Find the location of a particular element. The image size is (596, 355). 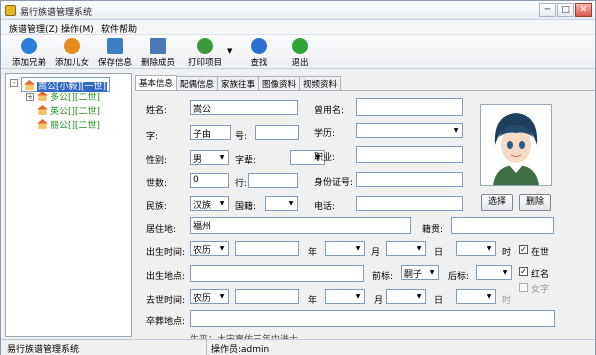

tab-video-data: 视频资料 is located at coordinates (320, 83).